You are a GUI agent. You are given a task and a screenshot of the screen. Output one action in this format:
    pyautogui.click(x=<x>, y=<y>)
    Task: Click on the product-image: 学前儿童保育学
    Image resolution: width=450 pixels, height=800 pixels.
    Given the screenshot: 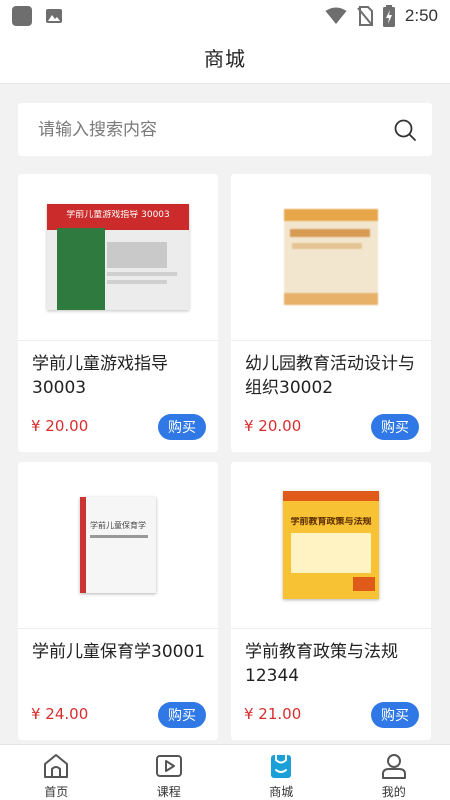 What is the action you would take?
    pyautogui.click(x=118, y=545)
    